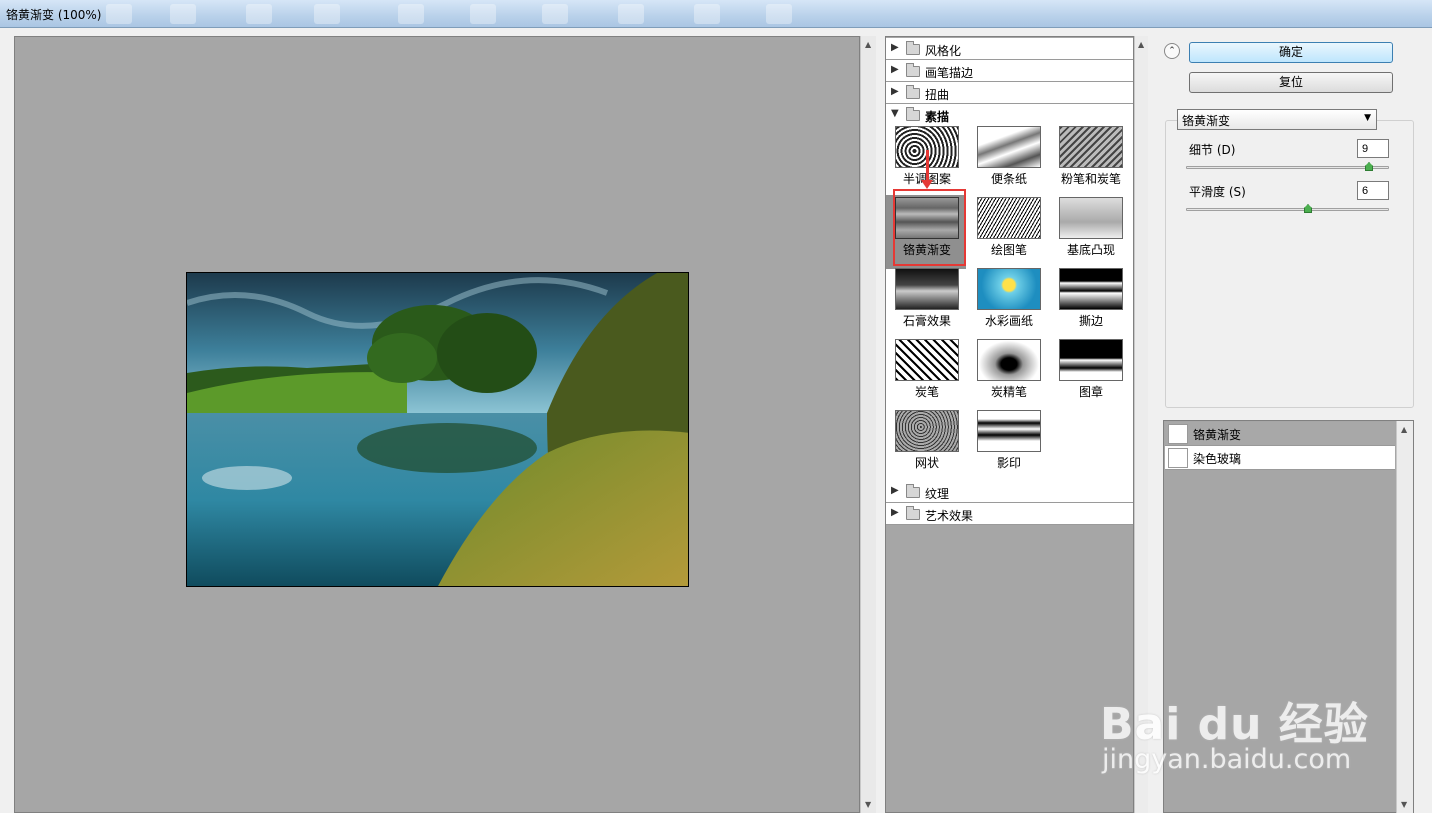 This screenshot has height=813, width=1432. What do you see at coordinates (1227, 759) in the screenshot?
I see `watermark-url: jingyan.baidu.com` at bounding box center [1227, 759].